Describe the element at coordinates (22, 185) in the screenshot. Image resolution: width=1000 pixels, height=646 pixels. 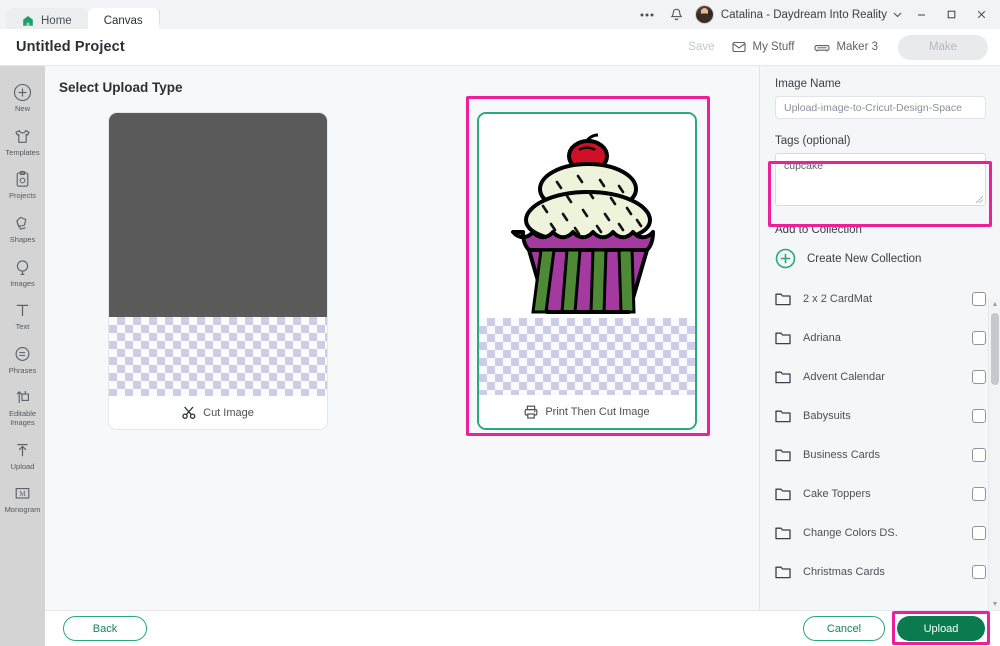
I see `rail-item-projects: Projects` at that location.